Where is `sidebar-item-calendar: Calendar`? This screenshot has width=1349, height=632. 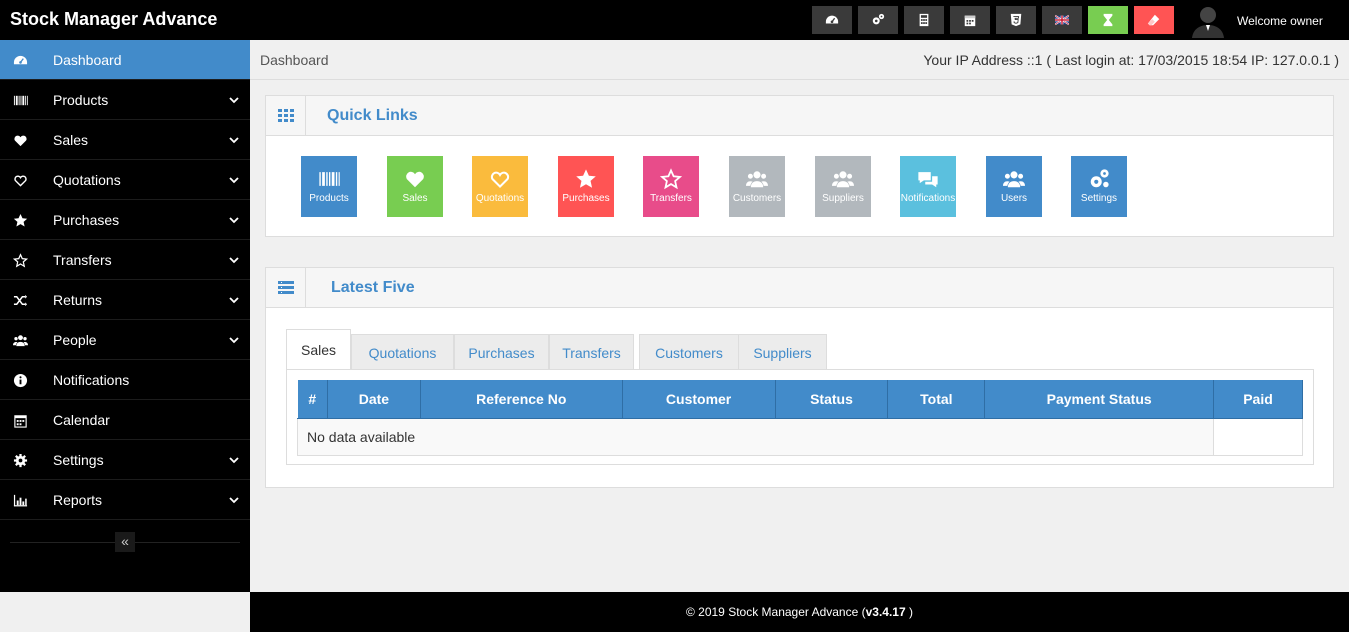
sidebar-item-calendar: Calendar is located at coordinates (125, 420).